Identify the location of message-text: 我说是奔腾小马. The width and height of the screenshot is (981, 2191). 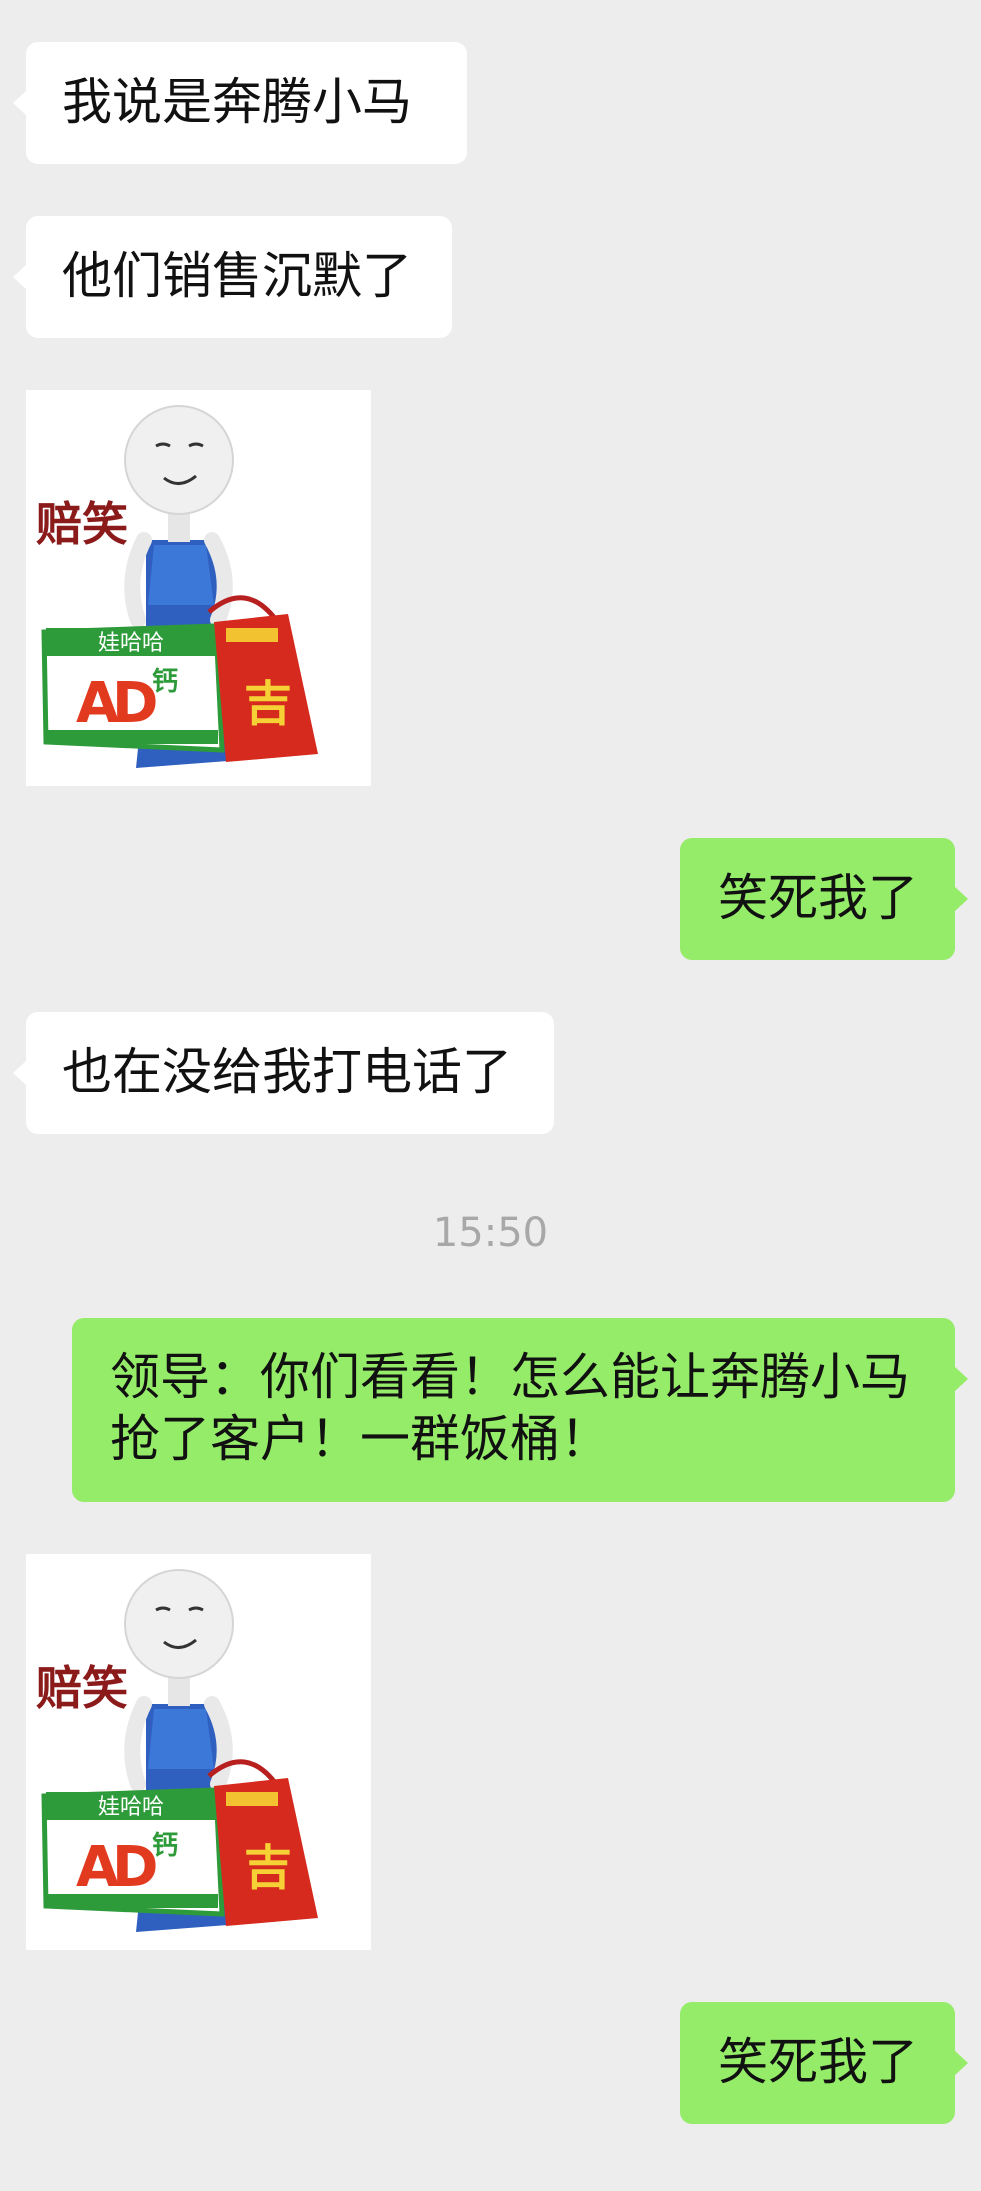
(237, 102).